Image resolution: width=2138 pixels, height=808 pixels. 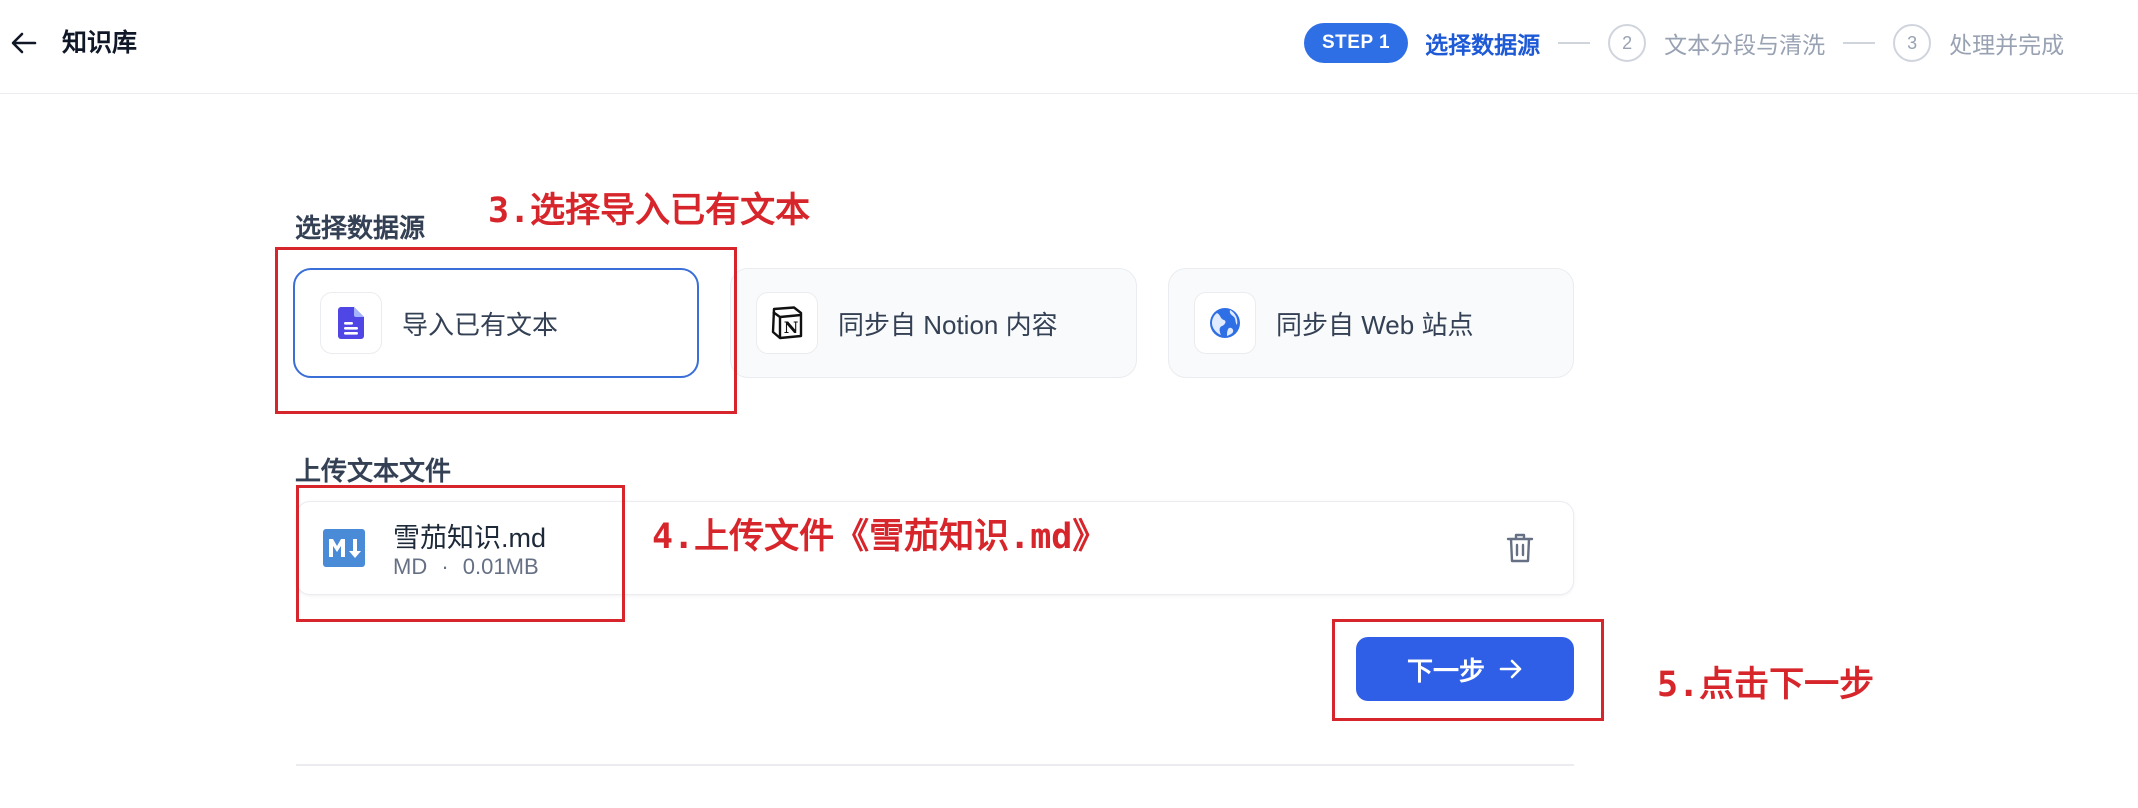 What do you see at coordinates (1375, 324) in the screenshot?
I see `source-option-label: 同步自 Web 站点` at bounding box center [1375, 324].